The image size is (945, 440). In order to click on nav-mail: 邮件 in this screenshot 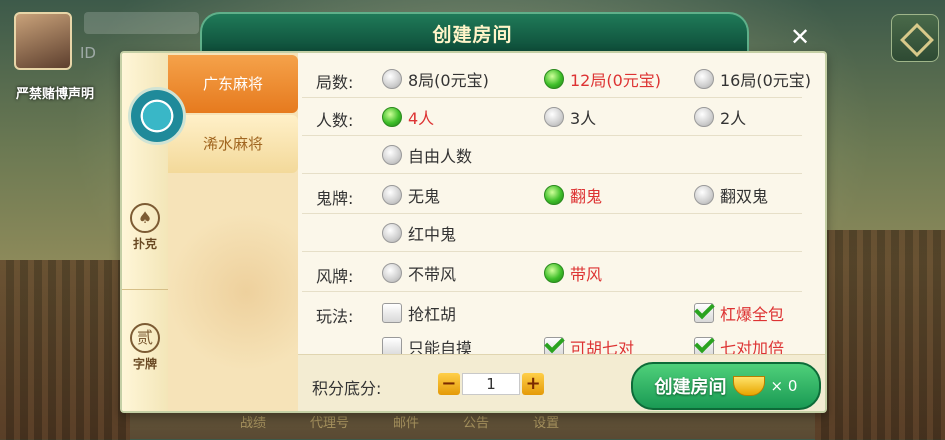, I will do `click(406, 425)`.